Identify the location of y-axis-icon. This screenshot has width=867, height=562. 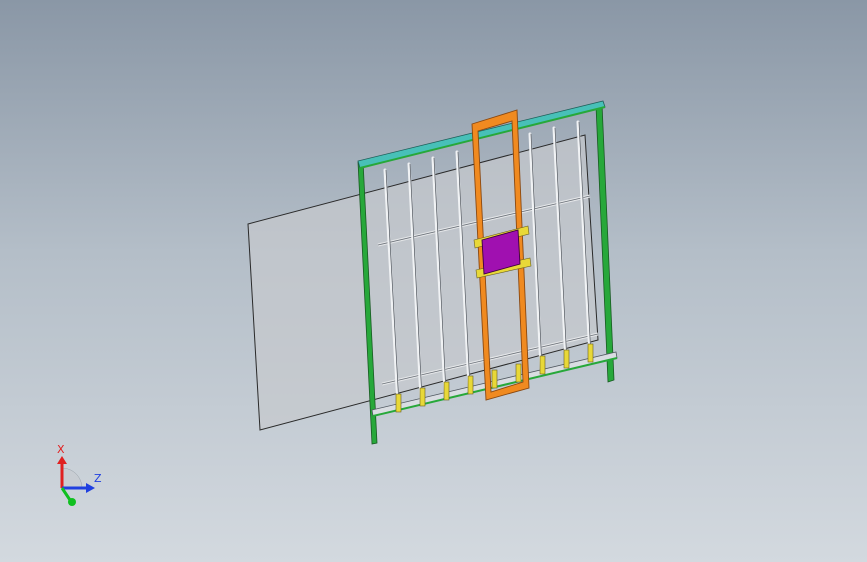
(66, 494).